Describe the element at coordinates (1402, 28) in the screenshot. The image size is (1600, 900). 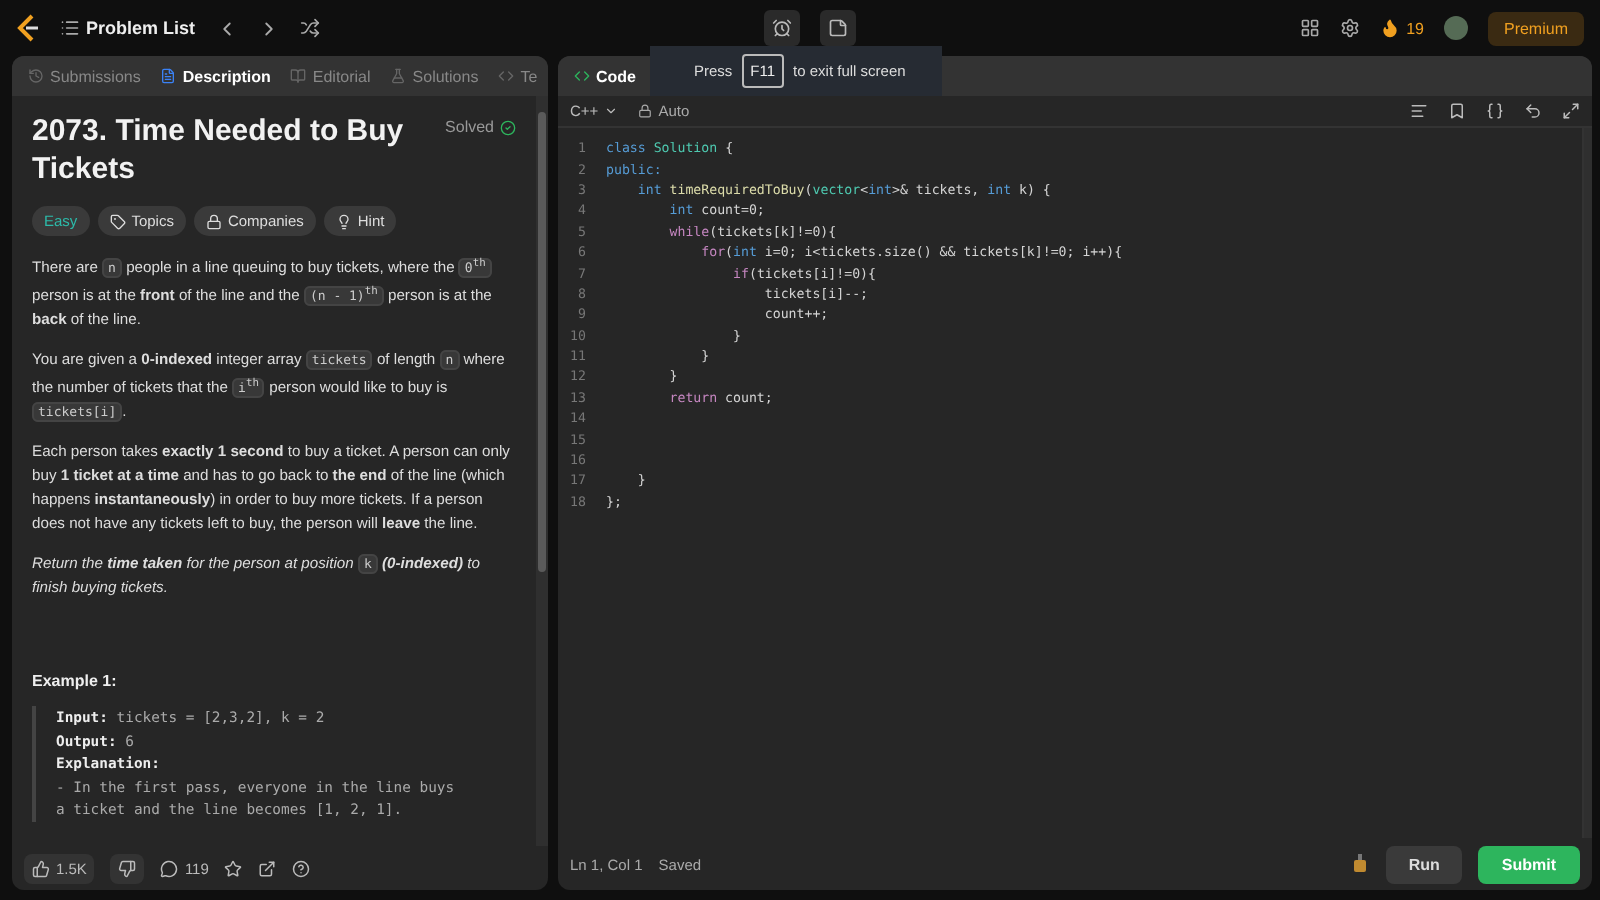
I see `streak-button: 19` at that location.